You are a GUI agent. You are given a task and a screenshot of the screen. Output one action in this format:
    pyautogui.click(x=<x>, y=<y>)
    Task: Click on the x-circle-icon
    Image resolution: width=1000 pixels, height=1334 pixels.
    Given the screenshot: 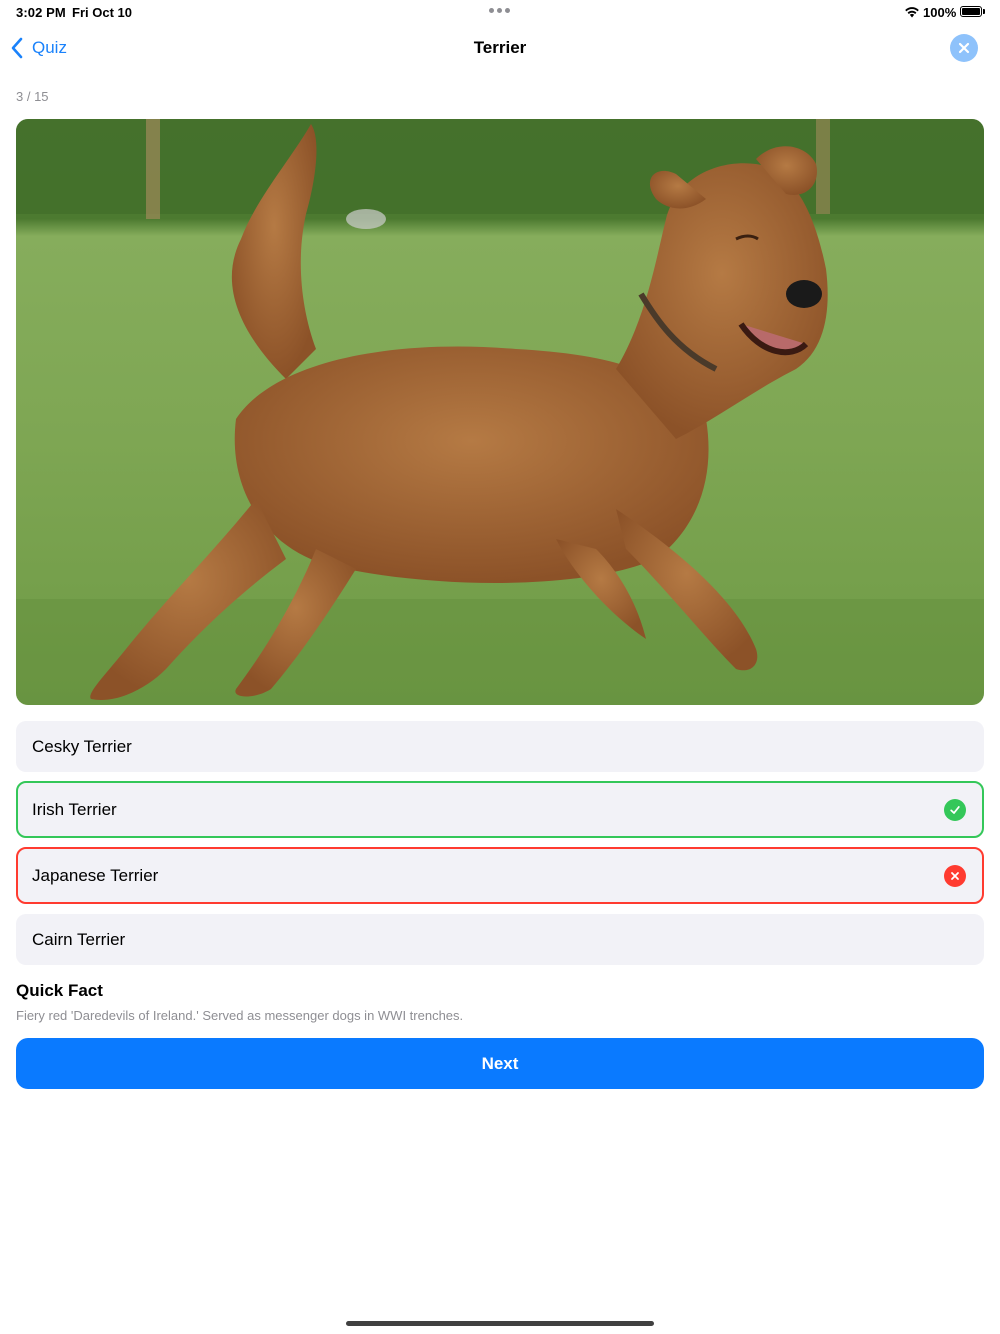 What is the action you would take?
    pyautogui.click(x=955, y=875)
    